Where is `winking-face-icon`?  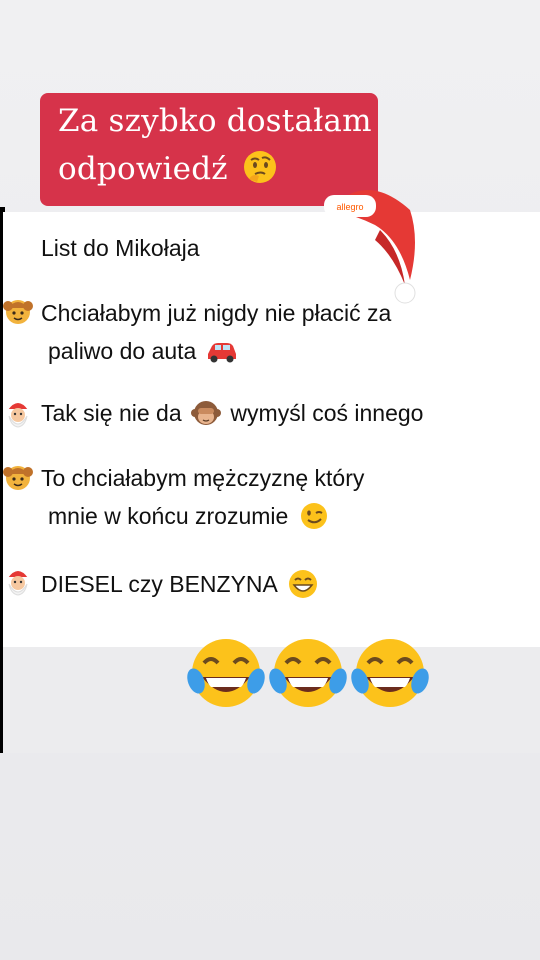
winking-face-icon is located at coordinates (313, 516).